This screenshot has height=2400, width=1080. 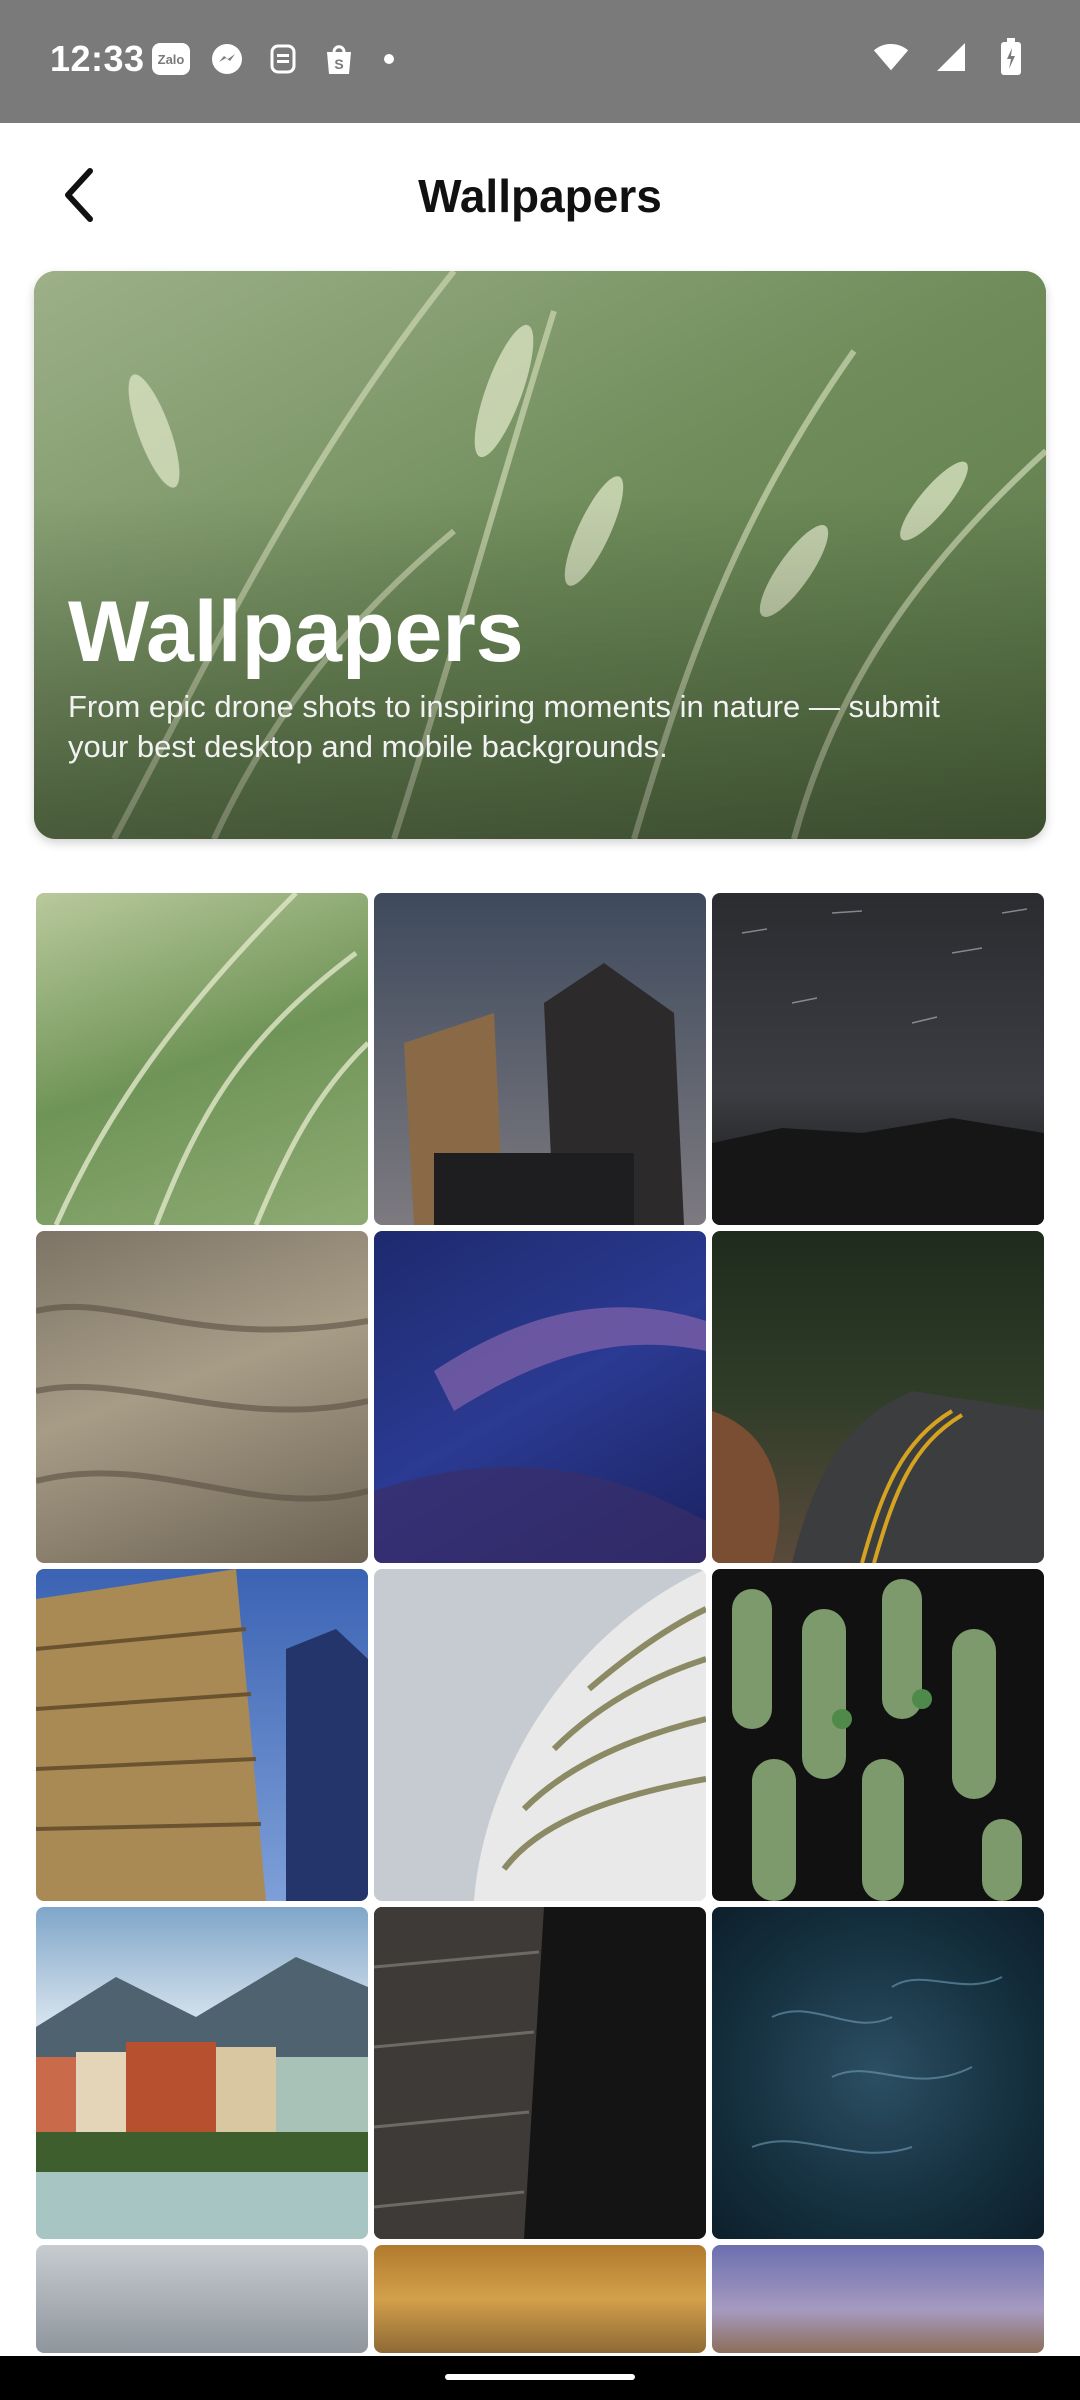 What do you see at coordinates (590, 1735) in the screenshot?
I see `curved-facade-image` at bounding box center [590, 1735].